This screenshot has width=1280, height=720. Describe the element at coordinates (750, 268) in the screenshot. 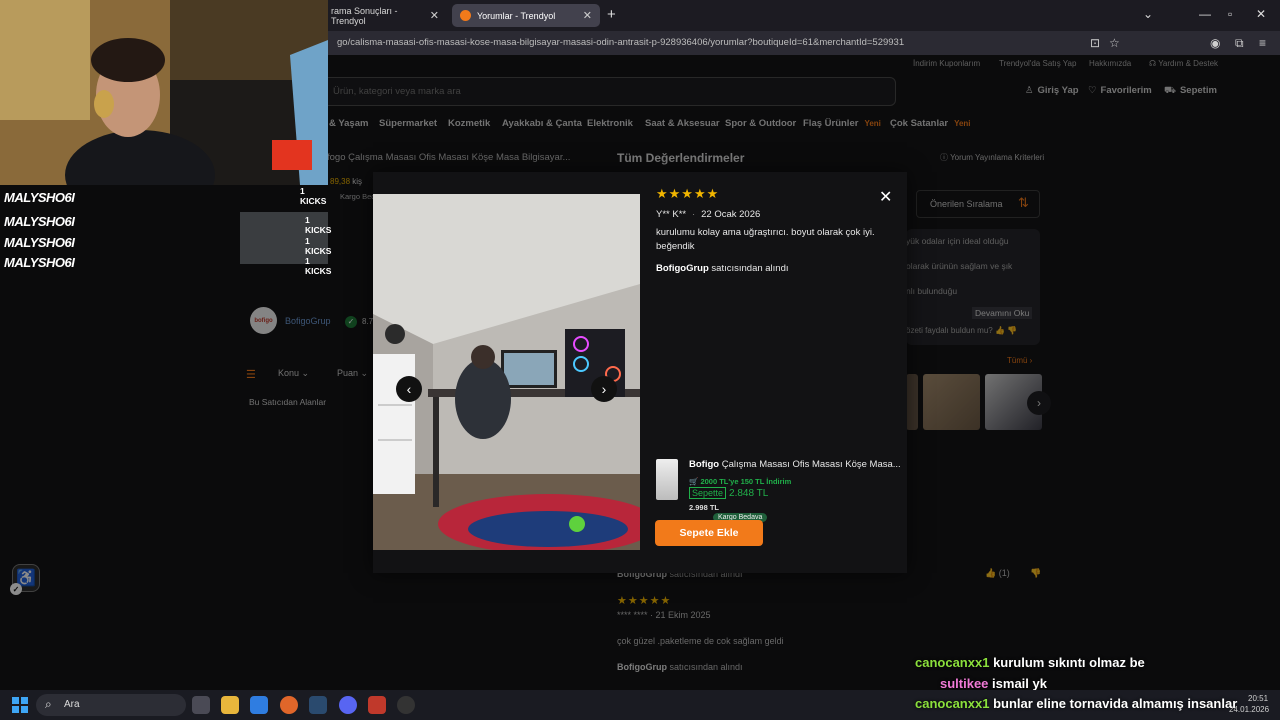

I see `seller-text: satıcısından alındı` at that location.